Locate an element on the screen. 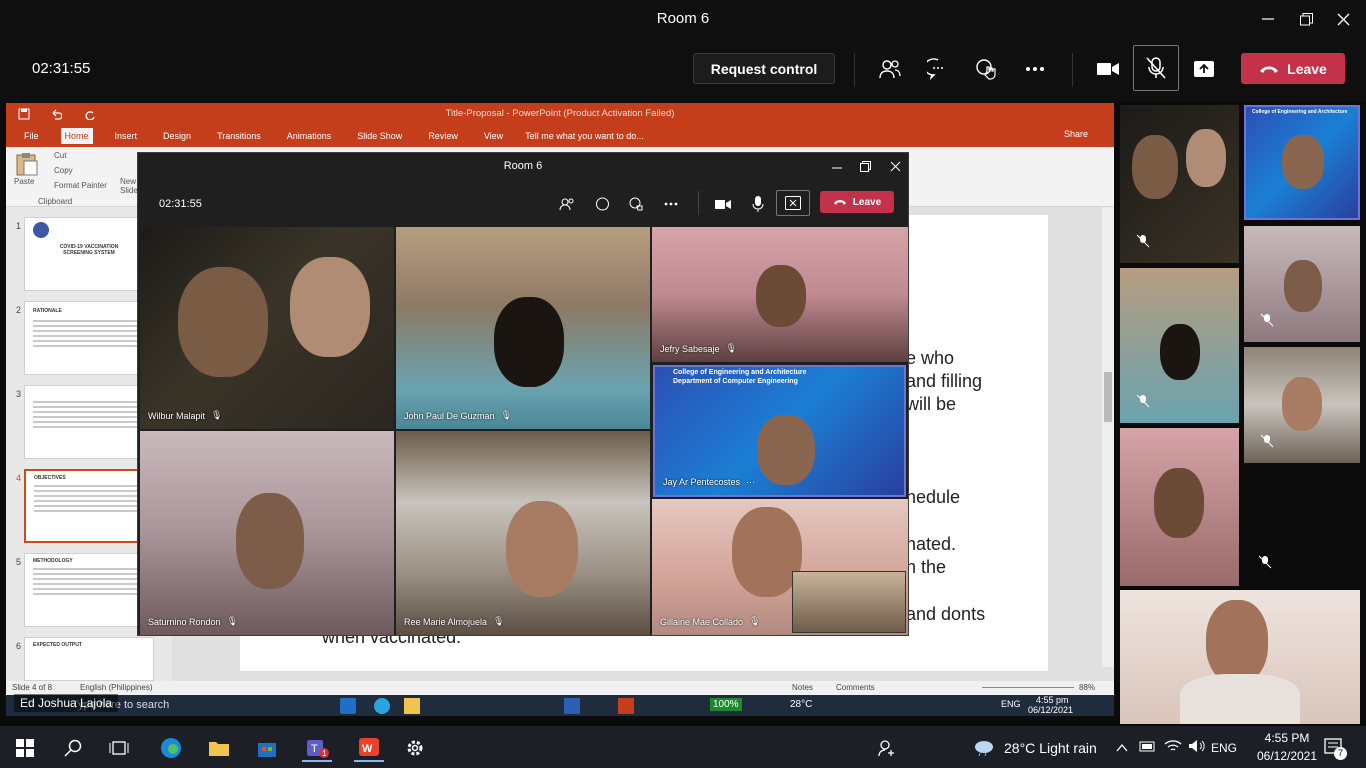  tab-file: File is located at coordinates (31, 136).